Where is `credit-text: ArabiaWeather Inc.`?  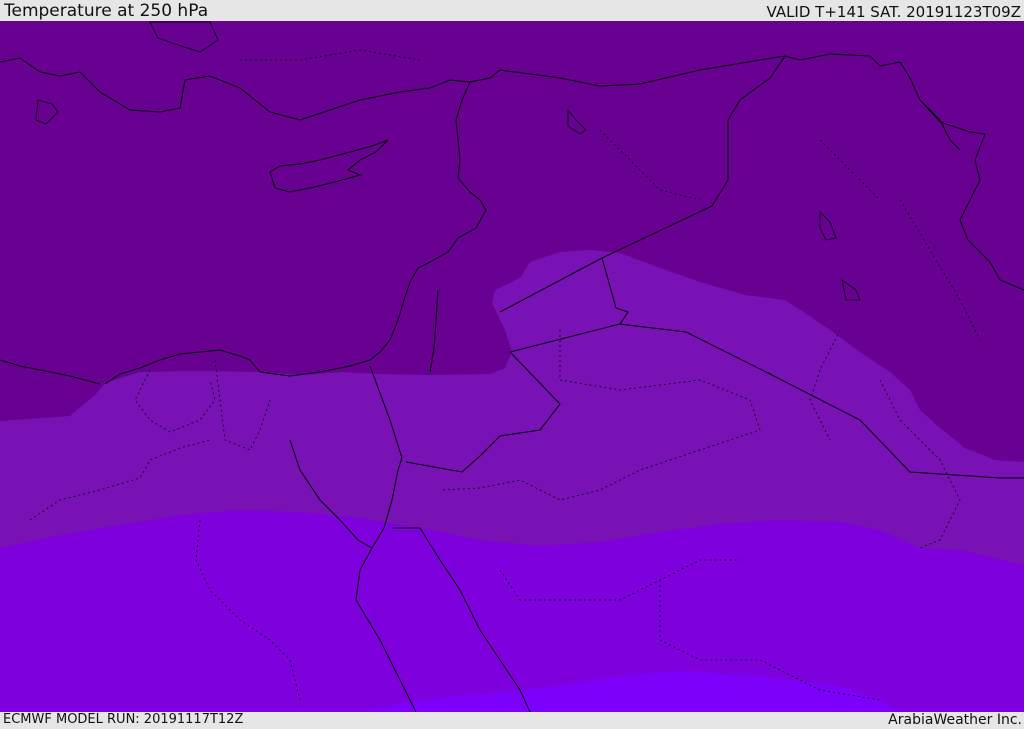
credit-text: ArabiaWeather Inc. is located at coordinates (955, 720).